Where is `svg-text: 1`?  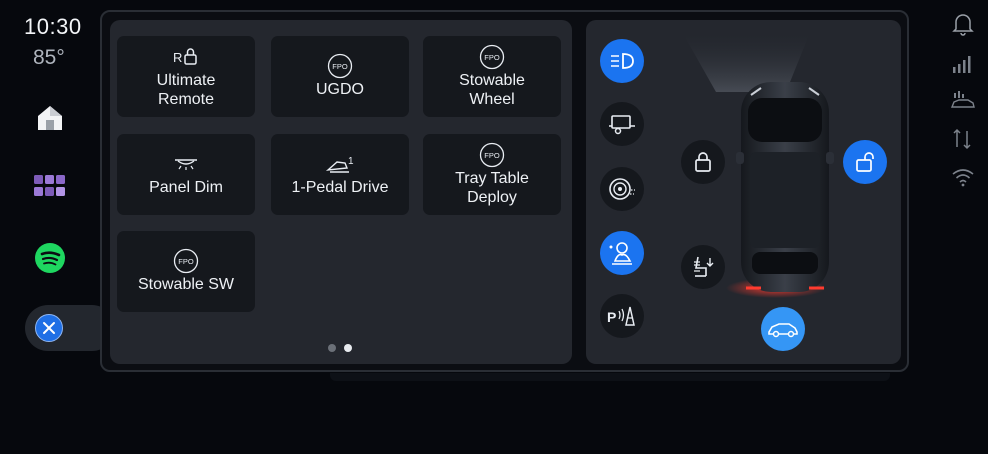 svg-text: 1 is located at coordinates (351, 161).